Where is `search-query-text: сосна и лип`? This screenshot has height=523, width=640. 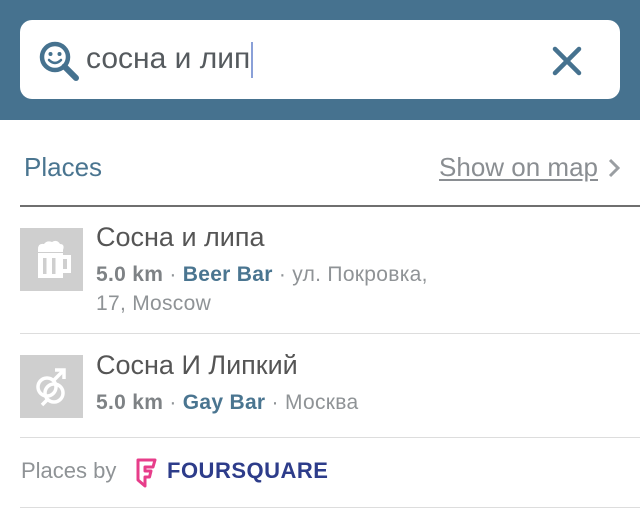
search-query-text: сосна и лип is located at coordinates (168, 58).